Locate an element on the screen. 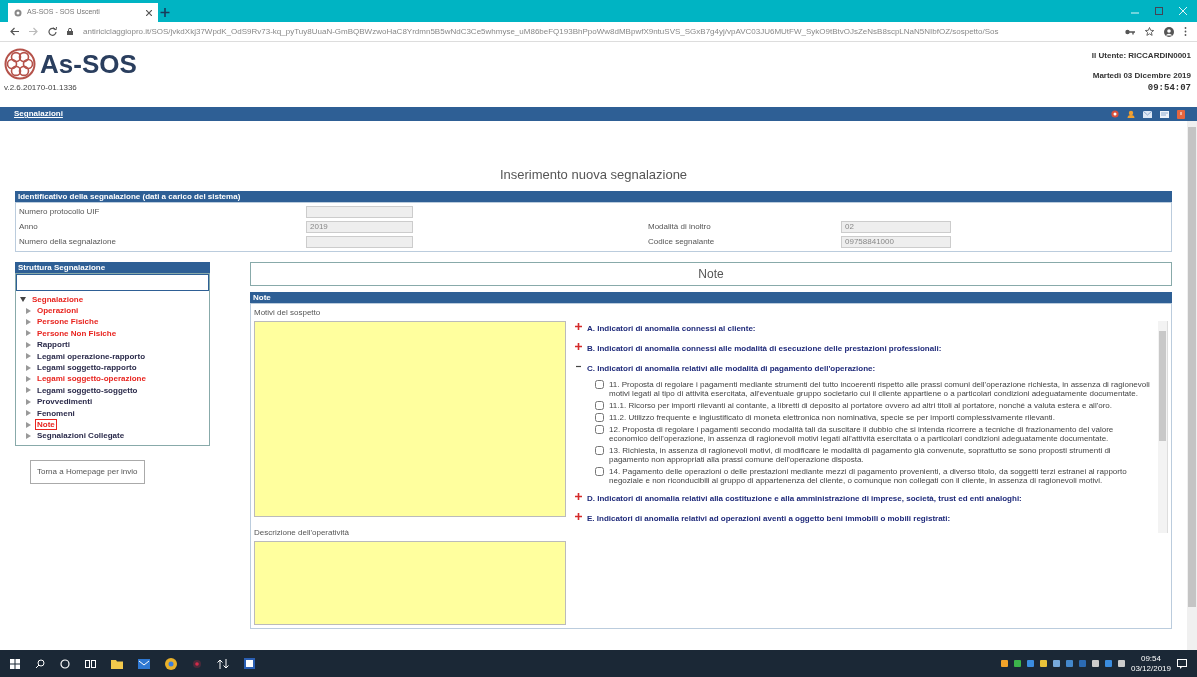  menu-icon is located at coordinates (1185, 31).